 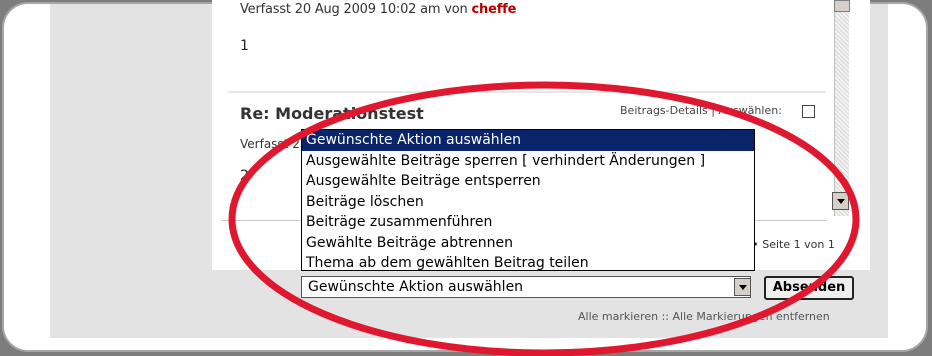 I want to click on action-option: Gewählte Beiträge abtrennen, so click(x=528, y=243).